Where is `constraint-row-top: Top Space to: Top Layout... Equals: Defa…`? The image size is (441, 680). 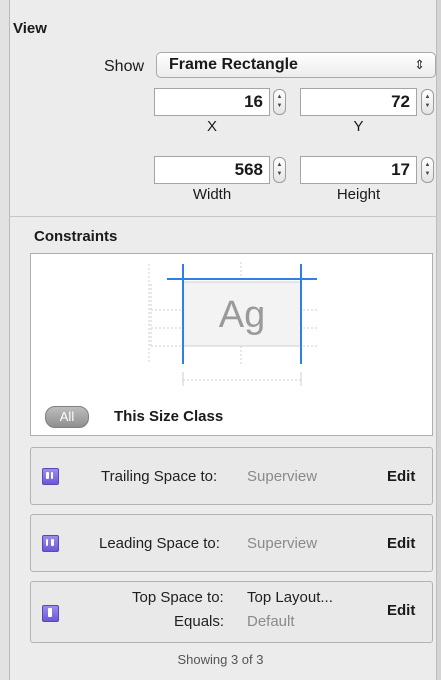
constraint-row-top: Top Space to: Top Layout... Equals: Defa… is located at coordinates (231, 612).